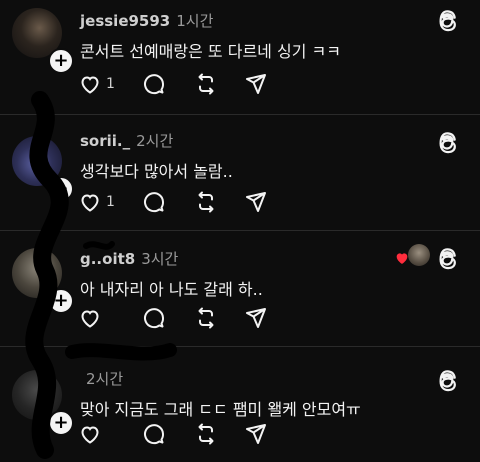 Image resolution: width=480 pixels, height=462 pixels. I want to click on post-header: g..oit8 3시간, so click(129, 258).